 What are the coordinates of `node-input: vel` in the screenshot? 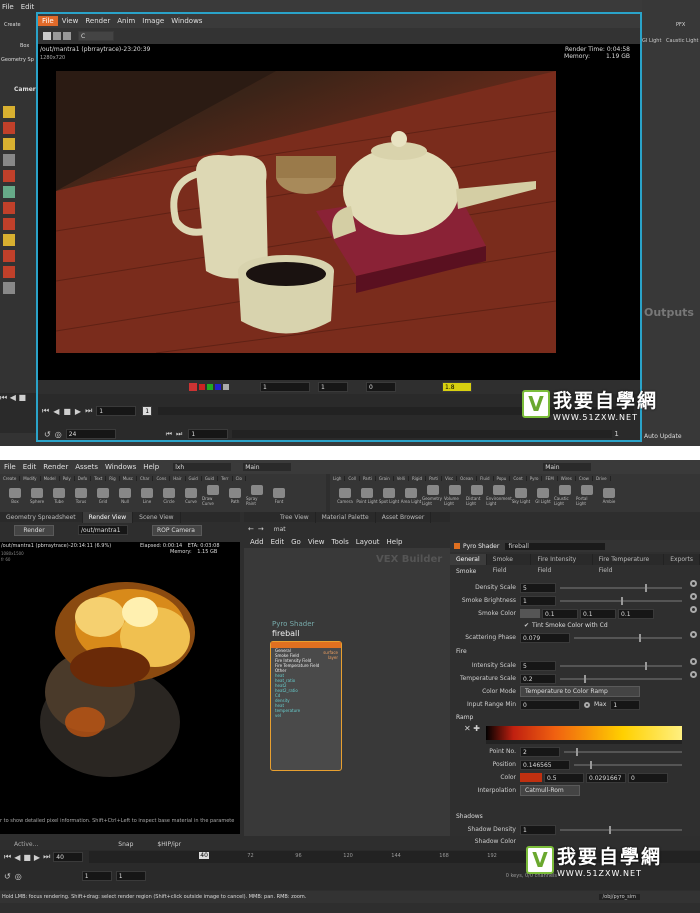 It's located at (308, 715).